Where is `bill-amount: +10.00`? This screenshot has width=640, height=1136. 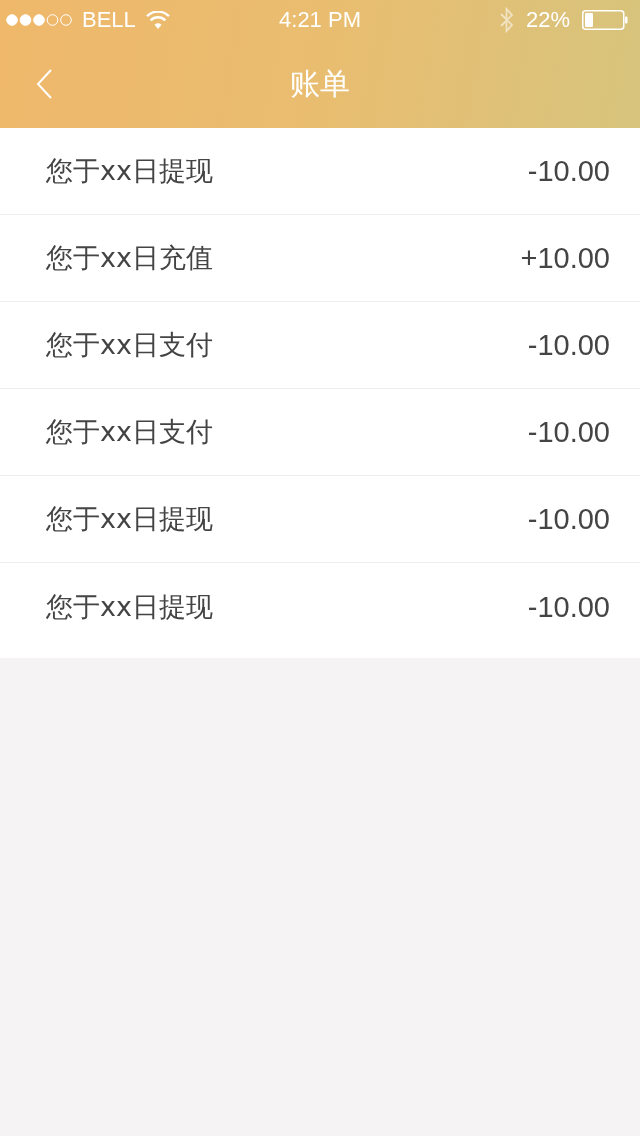 bill-amount: +10.00 is located at coordinates (565, 258).